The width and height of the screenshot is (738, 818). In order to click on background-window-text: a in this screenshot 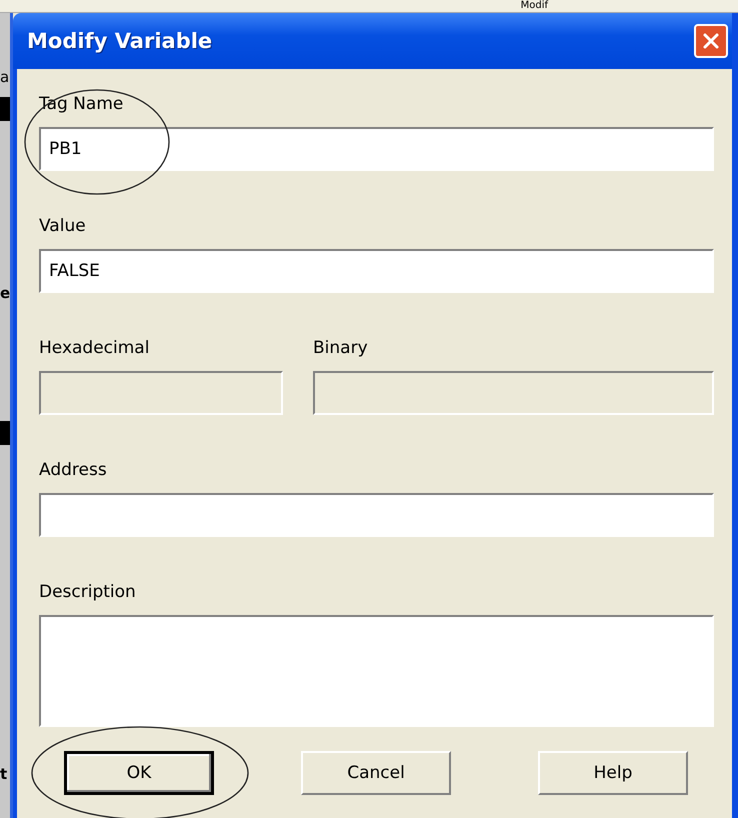, I will do `click(5, 77)`.